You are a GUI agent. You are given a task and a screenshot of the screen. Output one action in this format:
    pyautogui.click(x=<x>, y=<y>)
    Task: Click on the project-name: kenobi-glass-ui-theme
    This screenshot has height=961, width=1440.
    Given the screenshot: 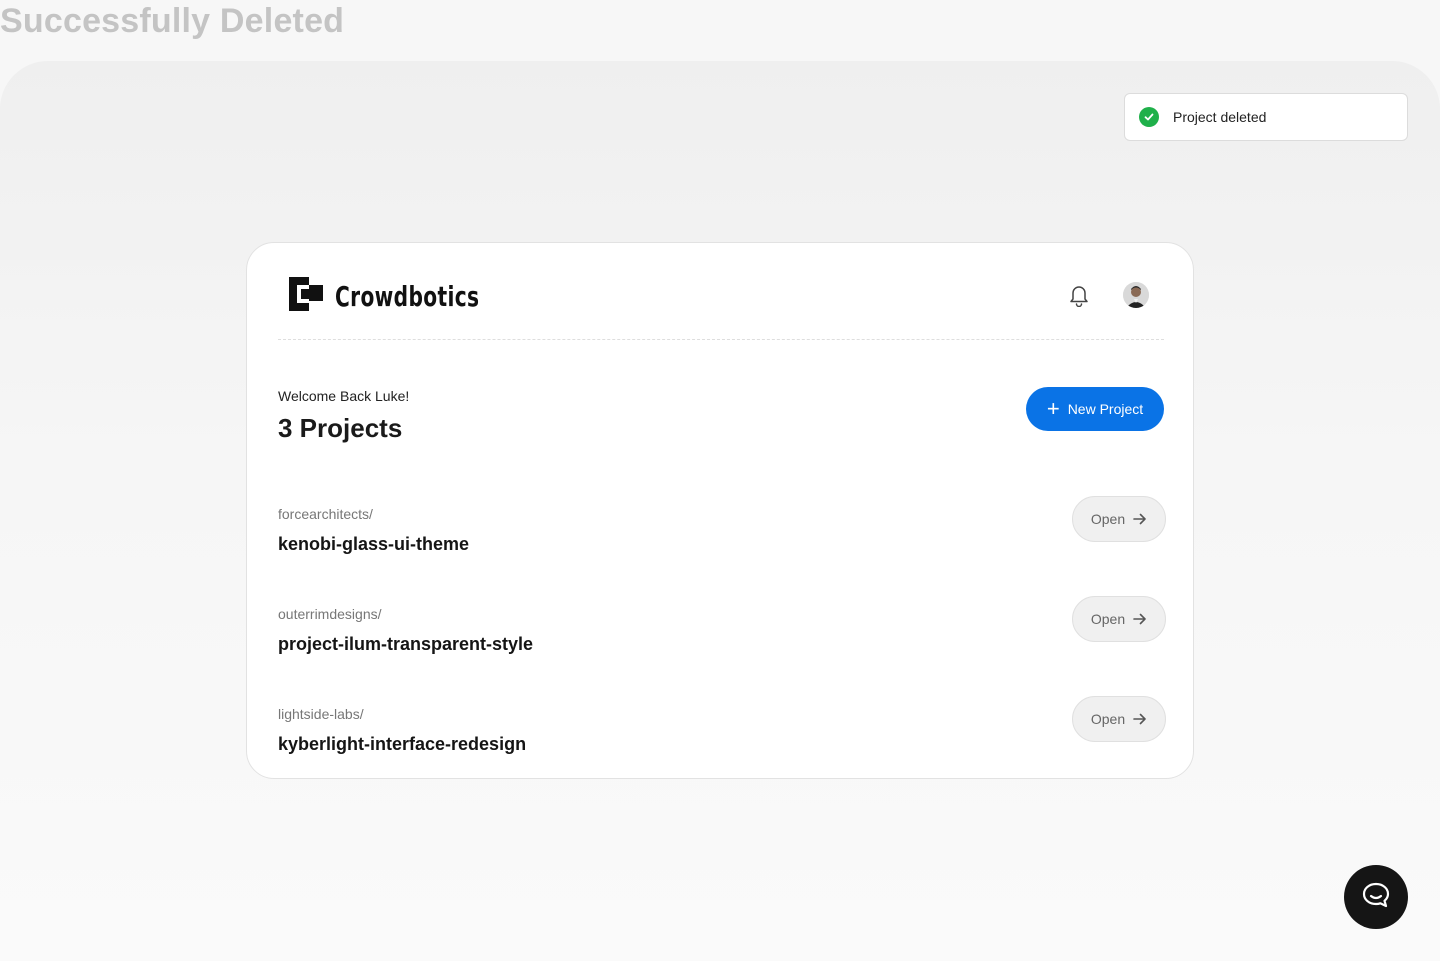 What is the action you would take?
    pyautogui.click(x=374, y=544)
    